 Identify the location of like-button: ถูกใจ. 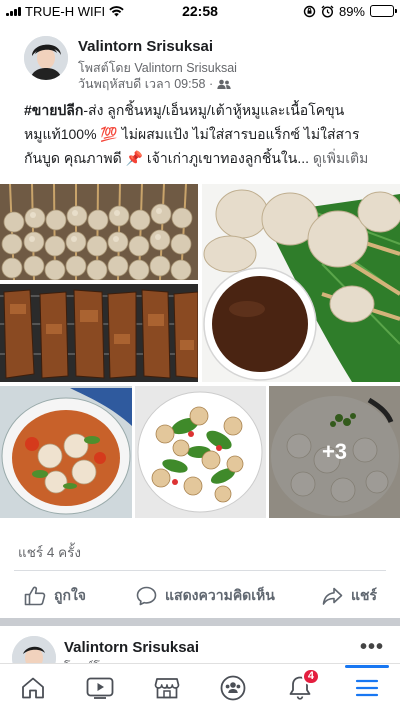
(55, 596).